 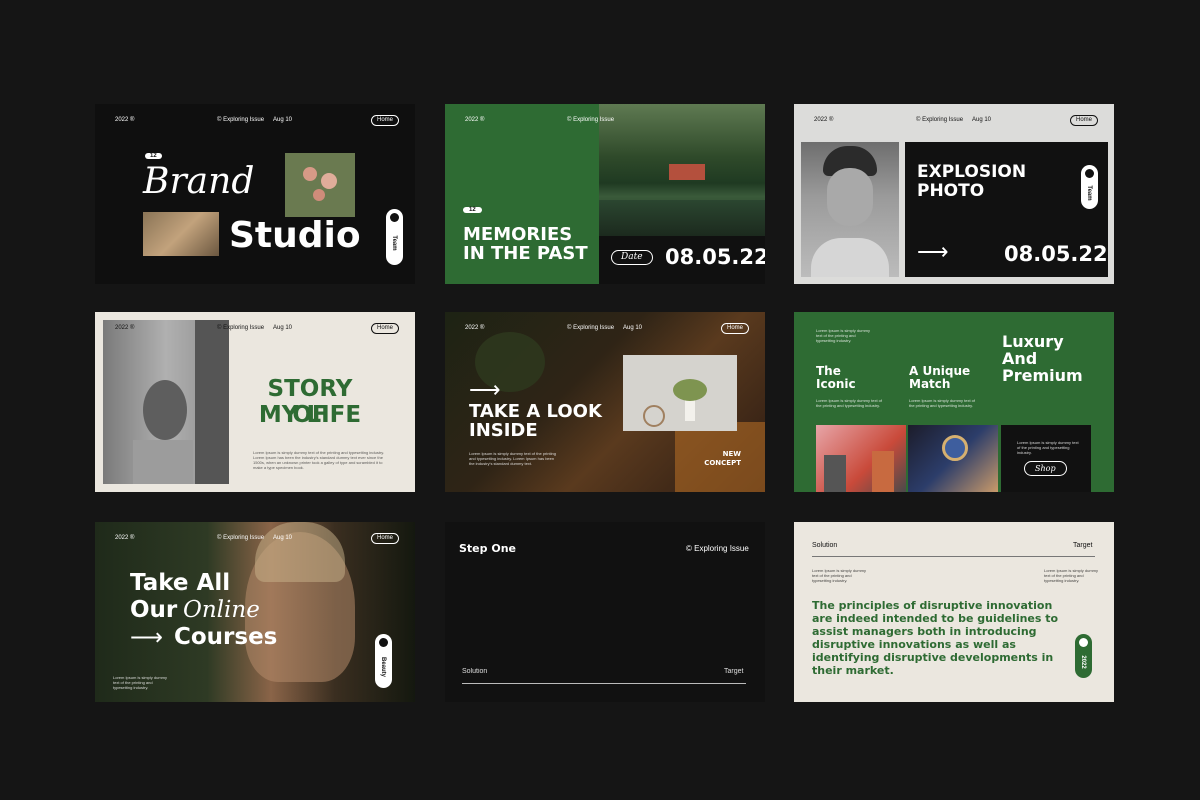 I want to click on step-solution: Solution, so click(x=475, y=671).